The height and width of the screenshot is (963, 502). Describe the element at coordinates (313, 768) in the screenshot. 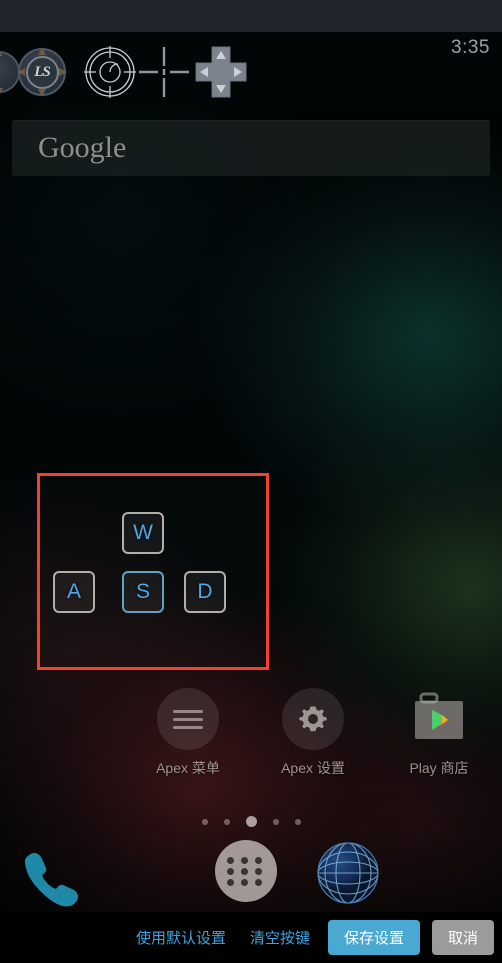

I see `app-label-apex-settings: Apex 设置` at that location.